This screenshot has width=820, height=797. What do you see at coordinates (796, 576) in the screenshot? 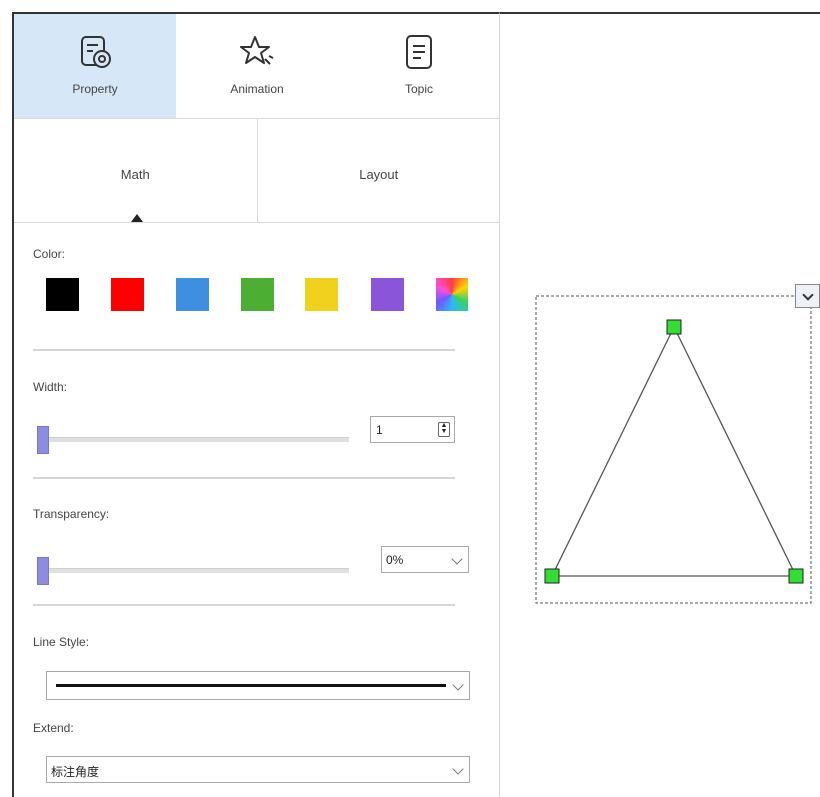
I see `vertex-handle-right` at bounding box center [796, 576].